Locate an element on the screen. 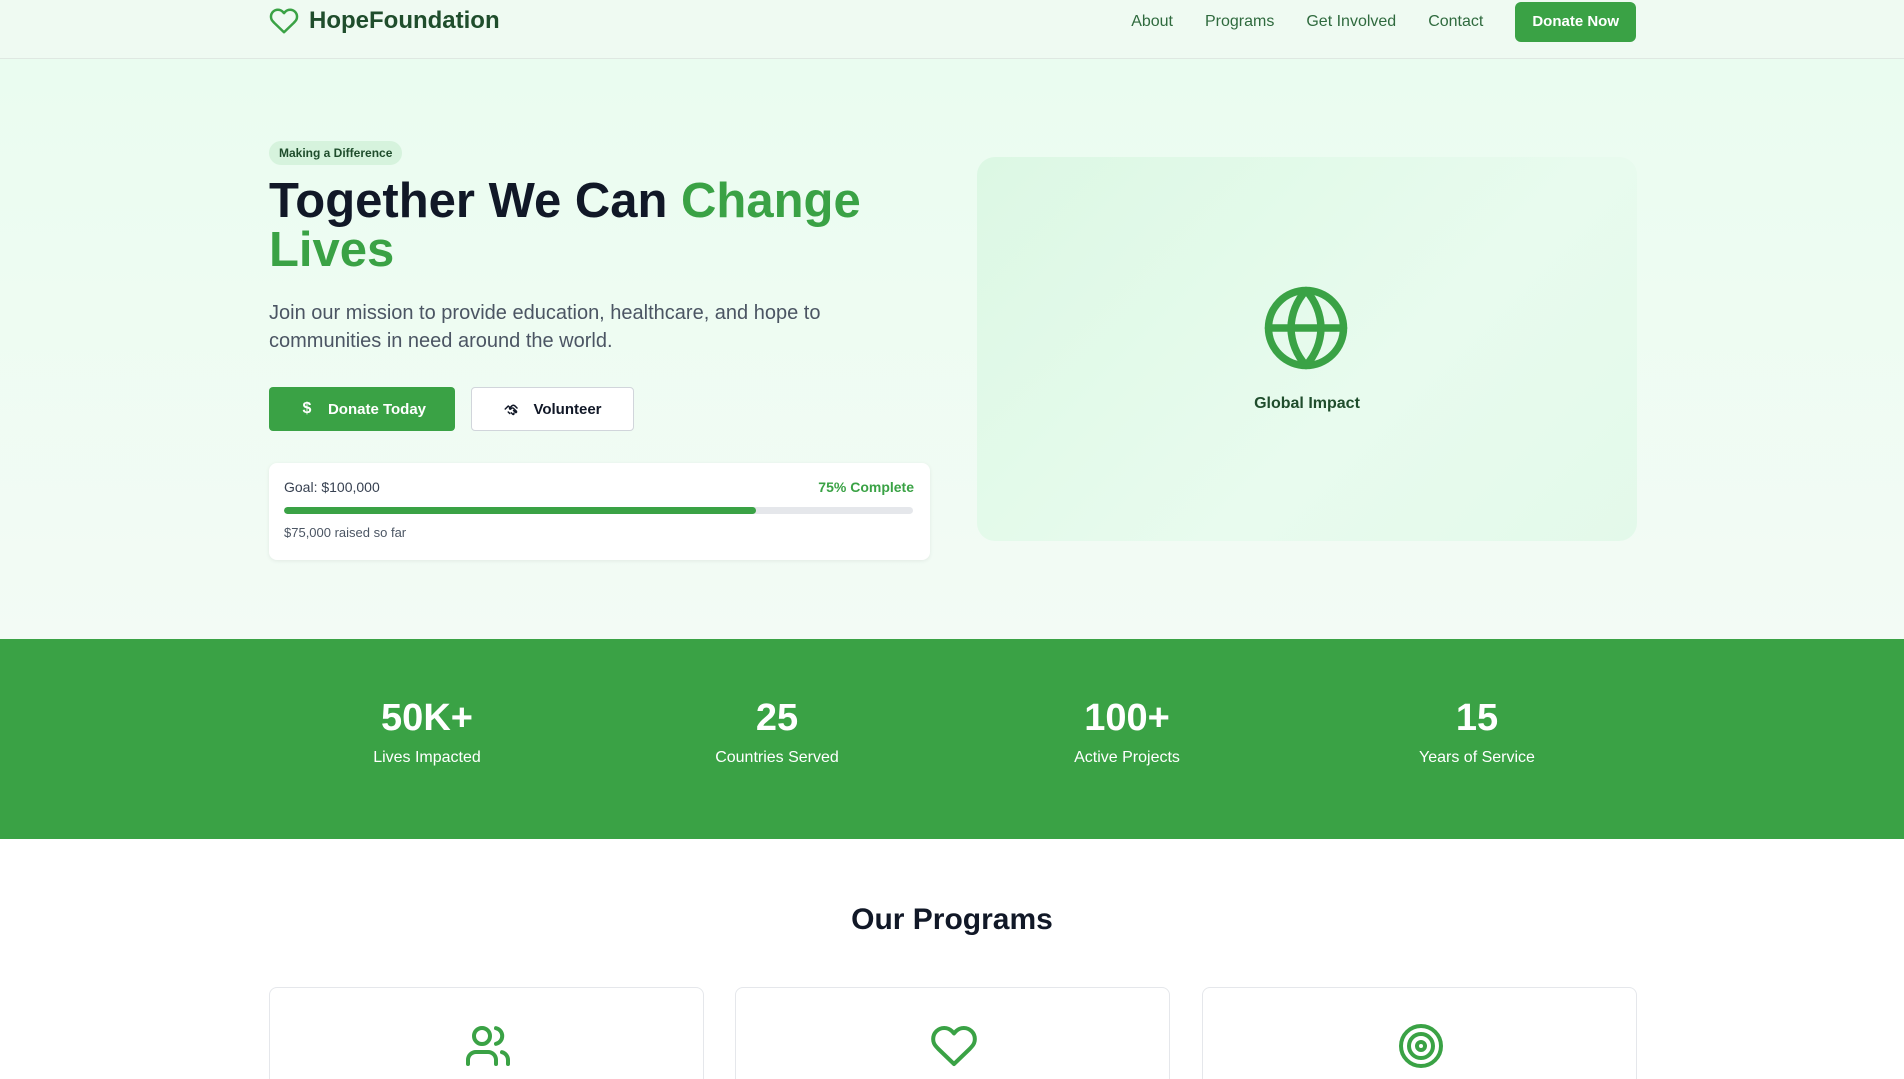 This screenshot has height=1079, width=1904. stat-value: 50K+ is located at coordinates (427, 718).